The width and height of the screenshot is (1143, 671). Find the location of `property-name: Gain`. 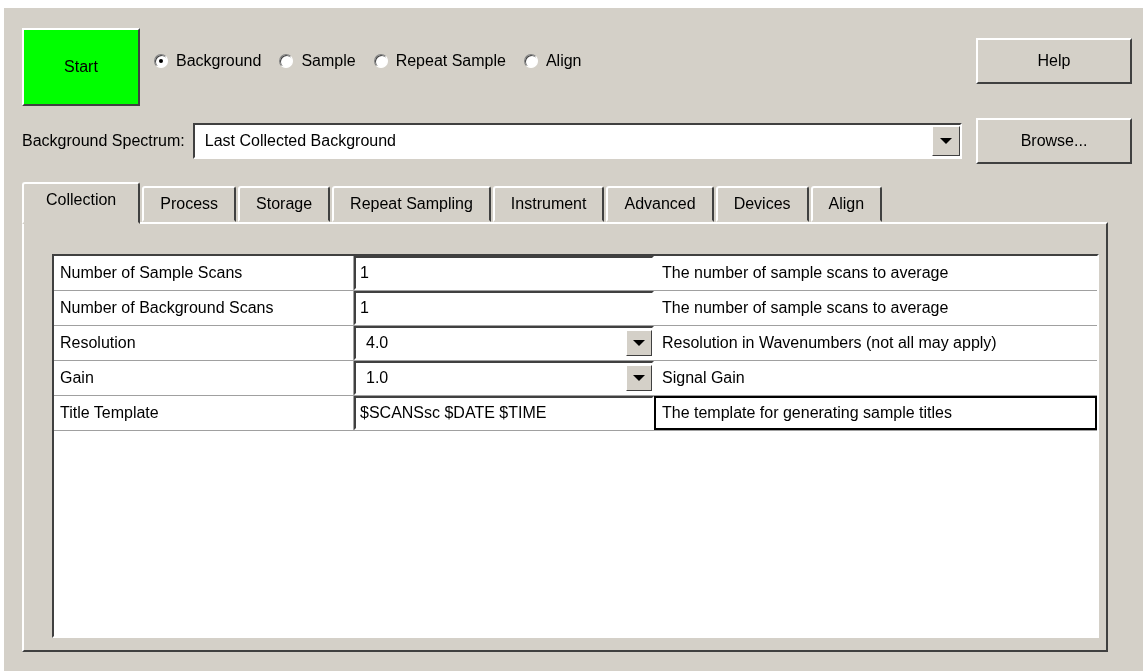

property-name: Gain is located at coordinates (204, 378).